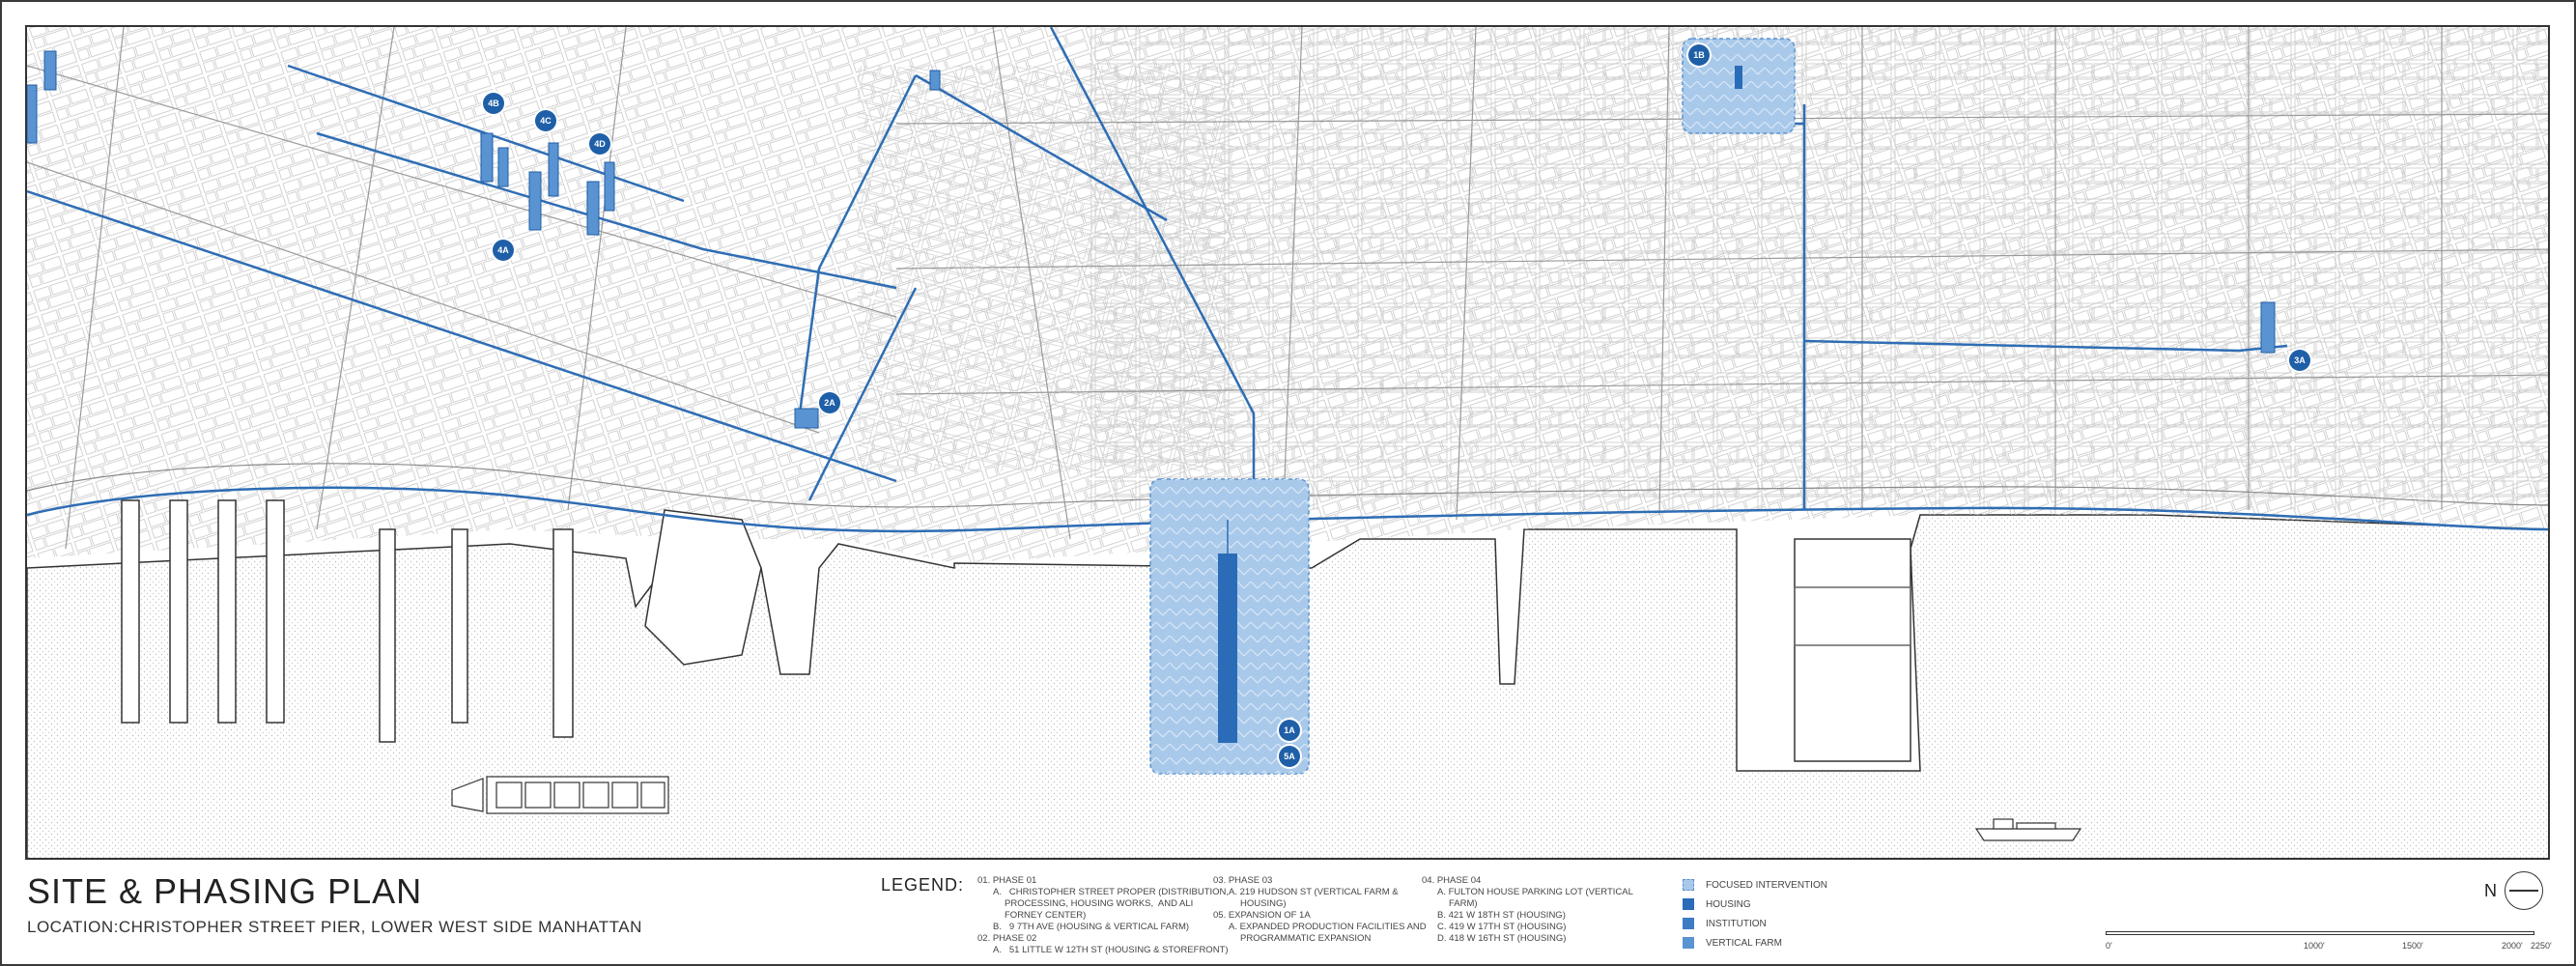  Describe the element at coordinates (2524, 890) in the screenshot. I see `north-circle-icon` at that location.